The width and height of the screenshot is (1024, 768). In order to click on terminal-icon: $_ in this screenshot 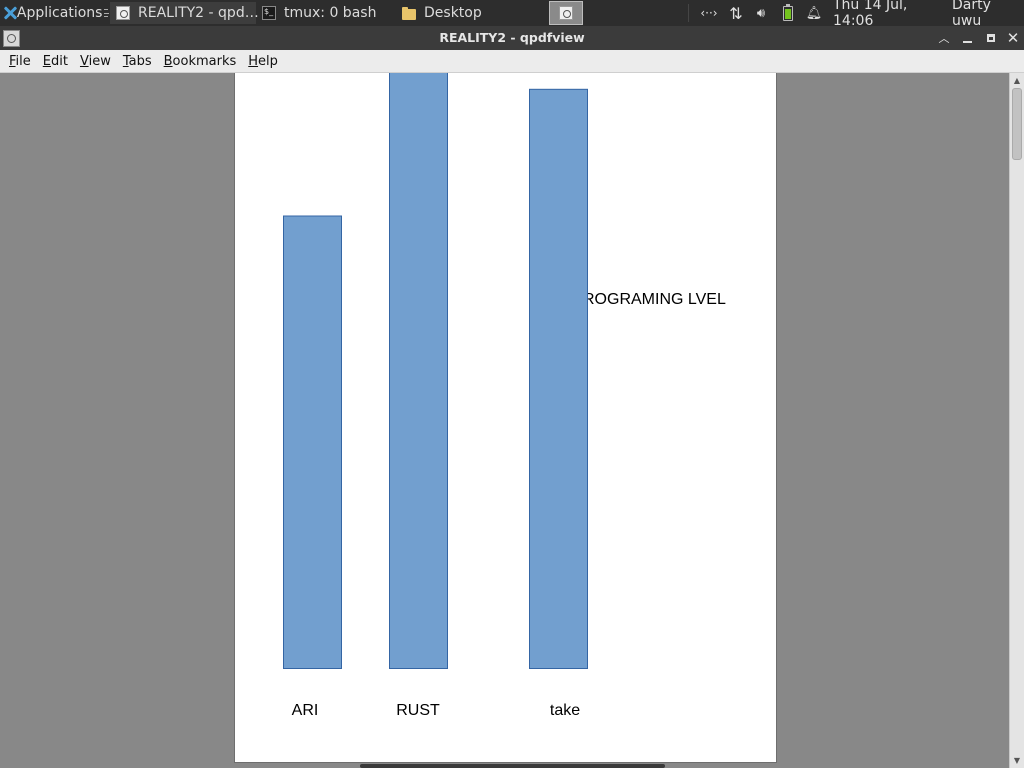, I will do `click(269, 13)`.